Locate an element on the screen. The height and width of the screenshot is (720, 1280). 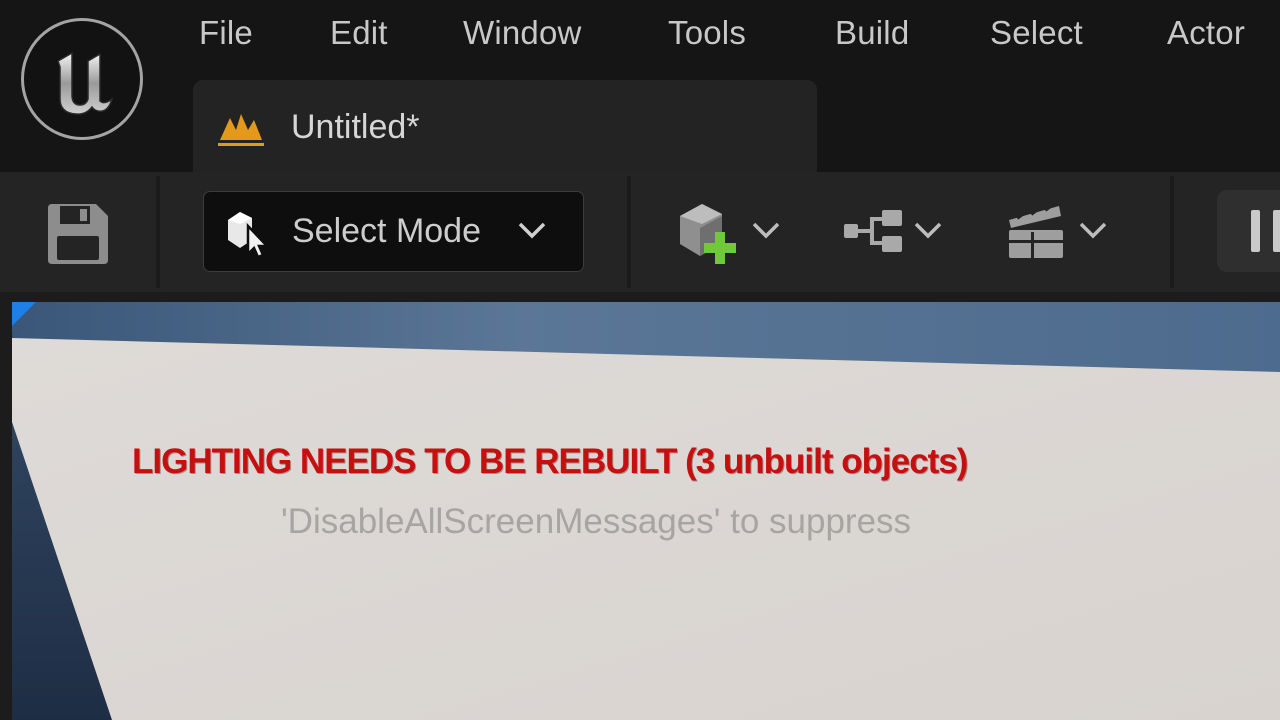
menu-tools: Tools is located at coordinates (707, 33).